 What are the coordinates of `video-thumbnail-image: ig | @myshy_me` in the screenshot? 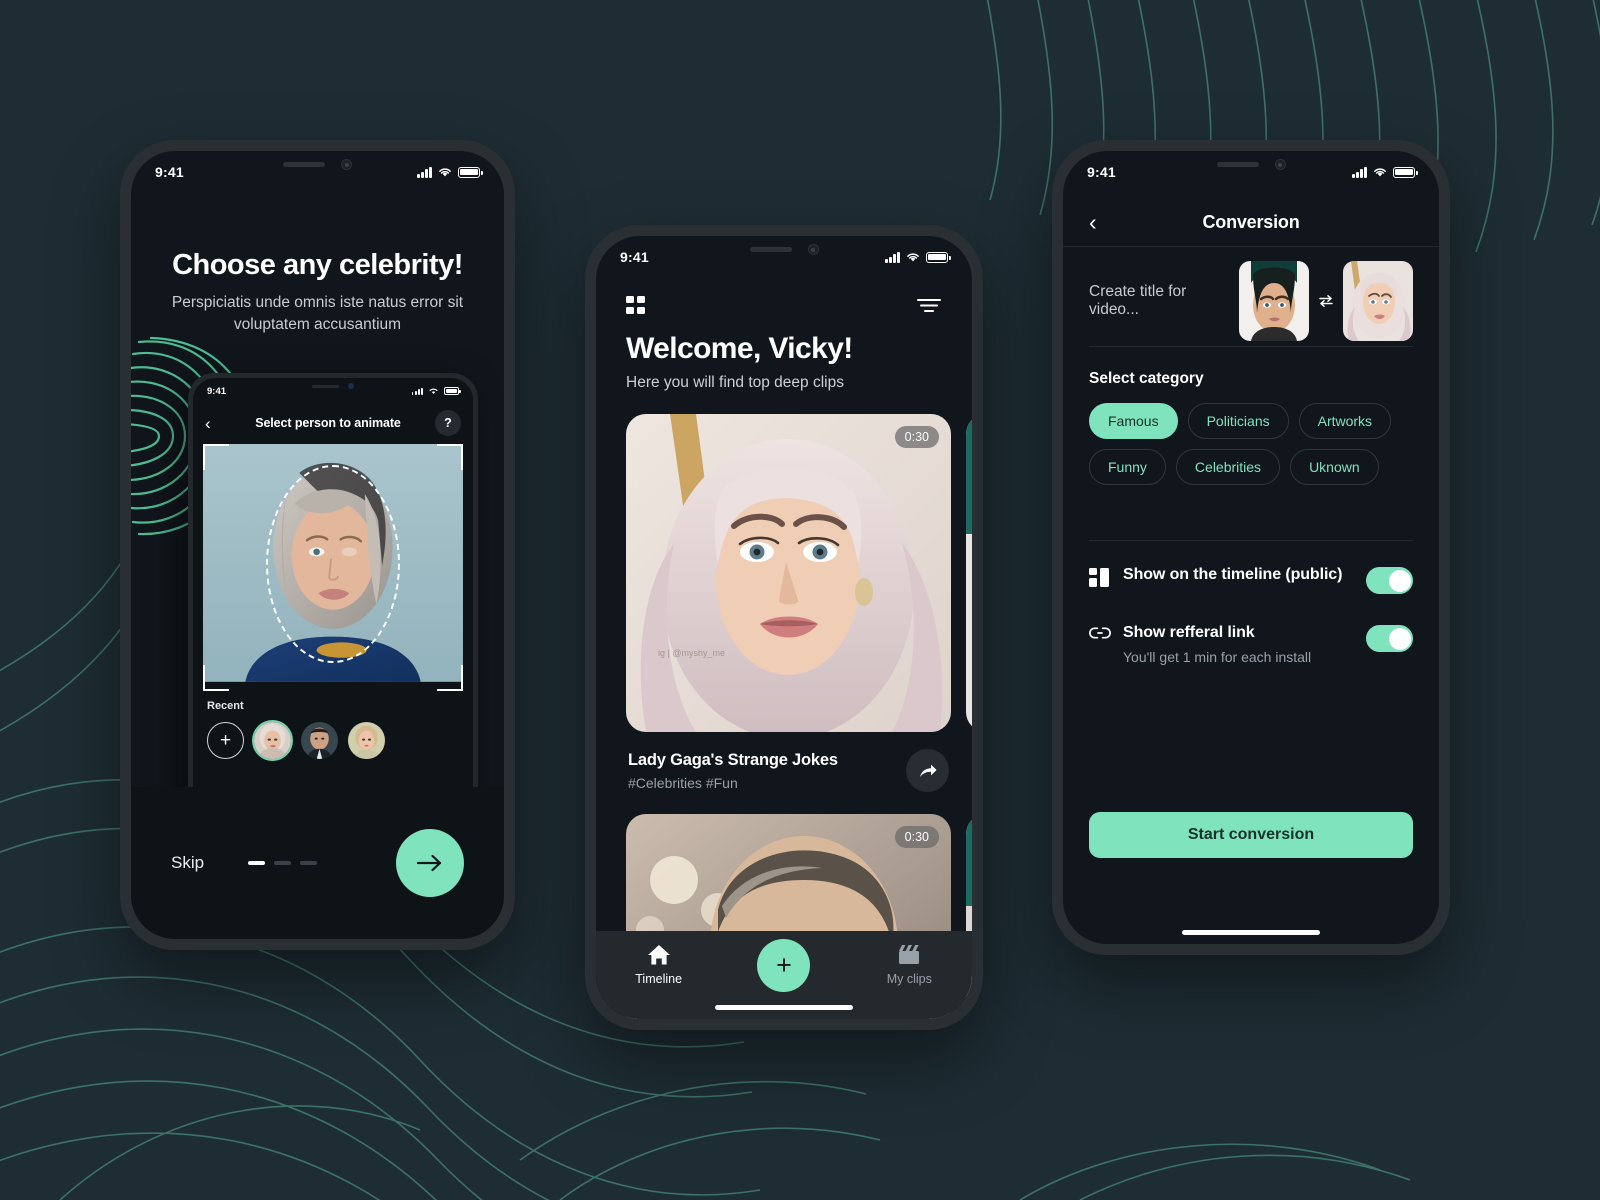 It's located at (788, 573).